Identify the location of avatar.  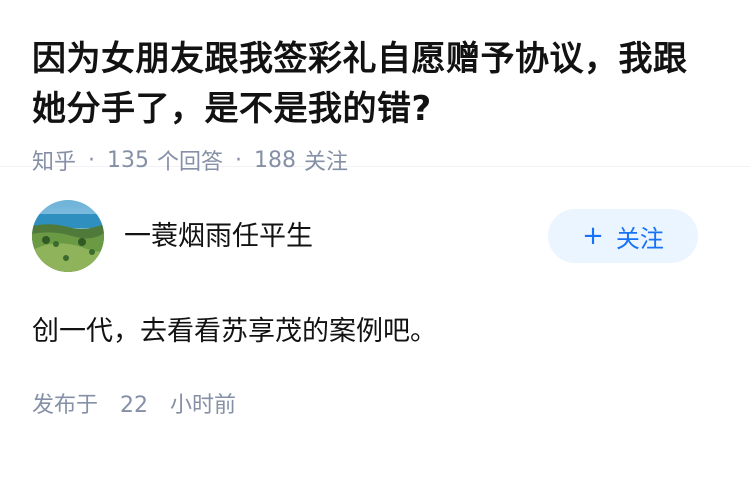
(68, 236).